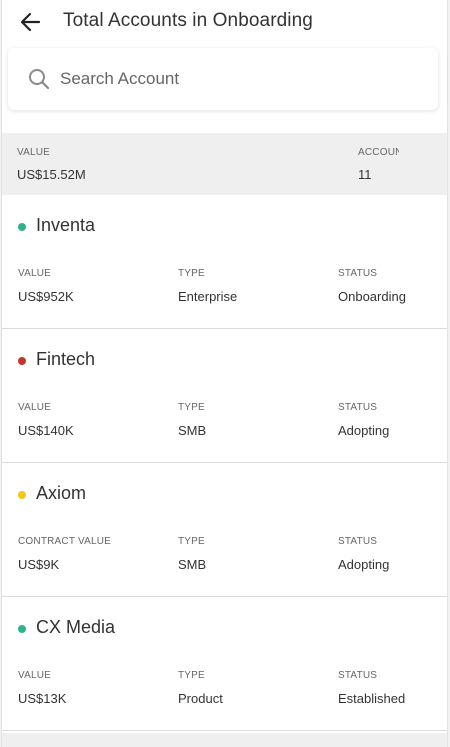 This screenshot has width=450, height=747. I want to click on field-status: STATUS Onboarding, so click(372, 286).